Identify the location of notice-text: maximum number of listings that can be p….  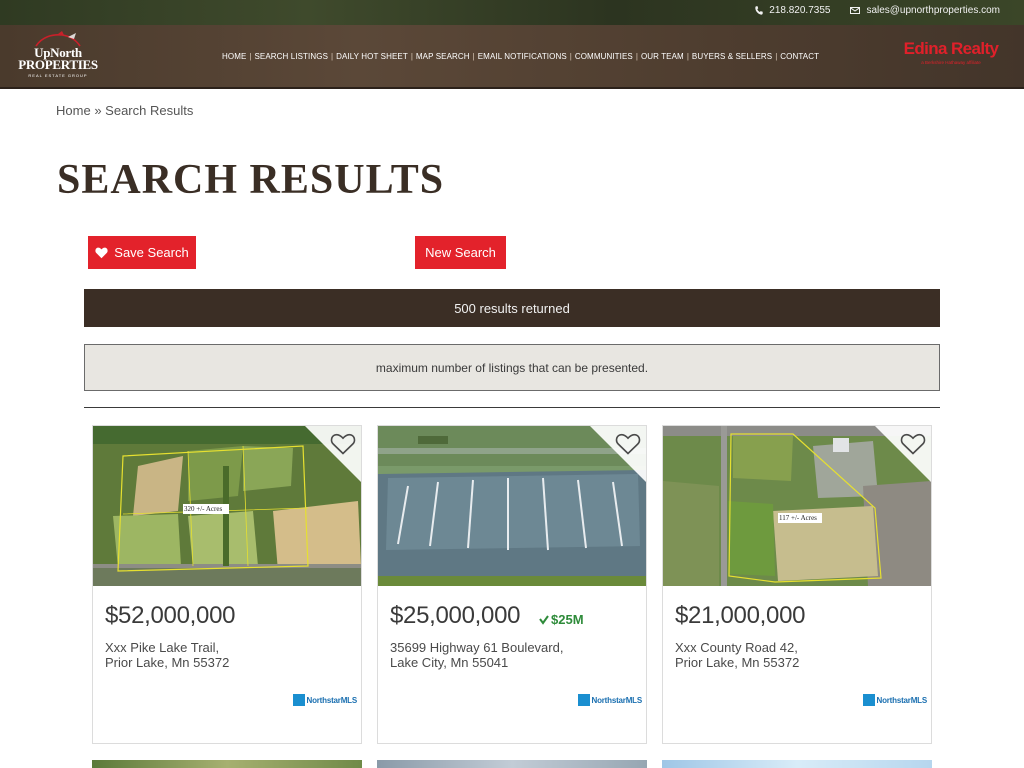
(512, 367).